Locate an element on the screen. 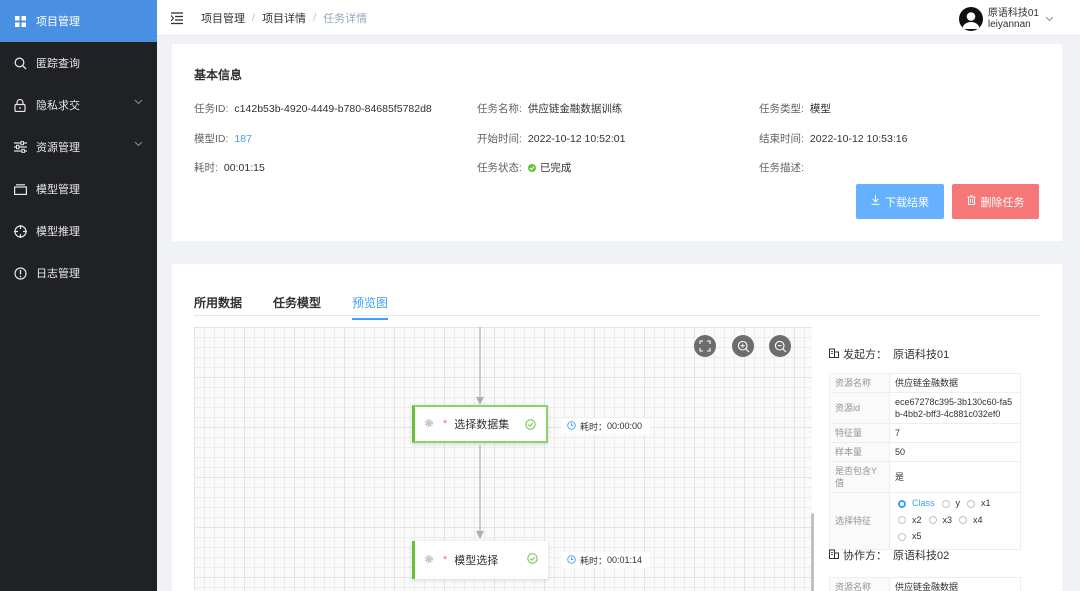 The height and width of the screenshot is (591, 1080). status-value: 已完成 is located at coordinates (555, 168).